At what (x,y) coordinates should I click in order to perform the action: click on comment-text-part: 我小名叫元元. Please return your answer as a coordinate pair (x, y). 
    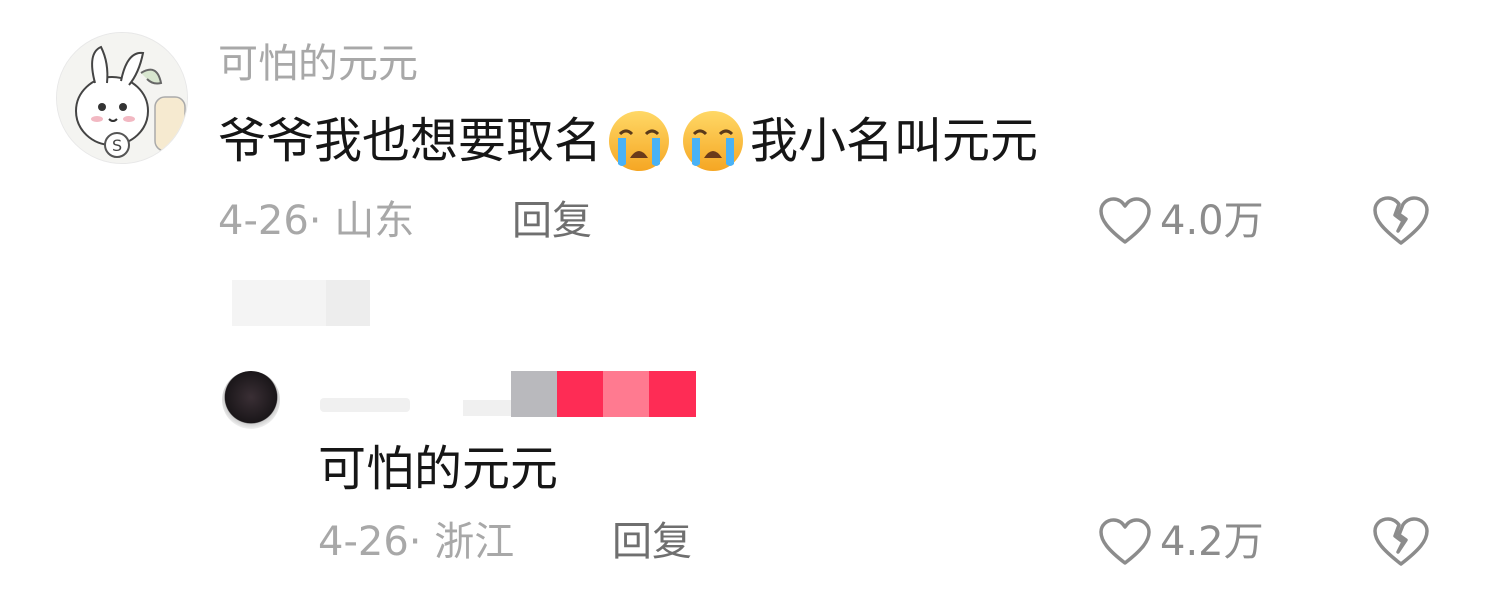
    Looking at the image, I should click on (894, 141).